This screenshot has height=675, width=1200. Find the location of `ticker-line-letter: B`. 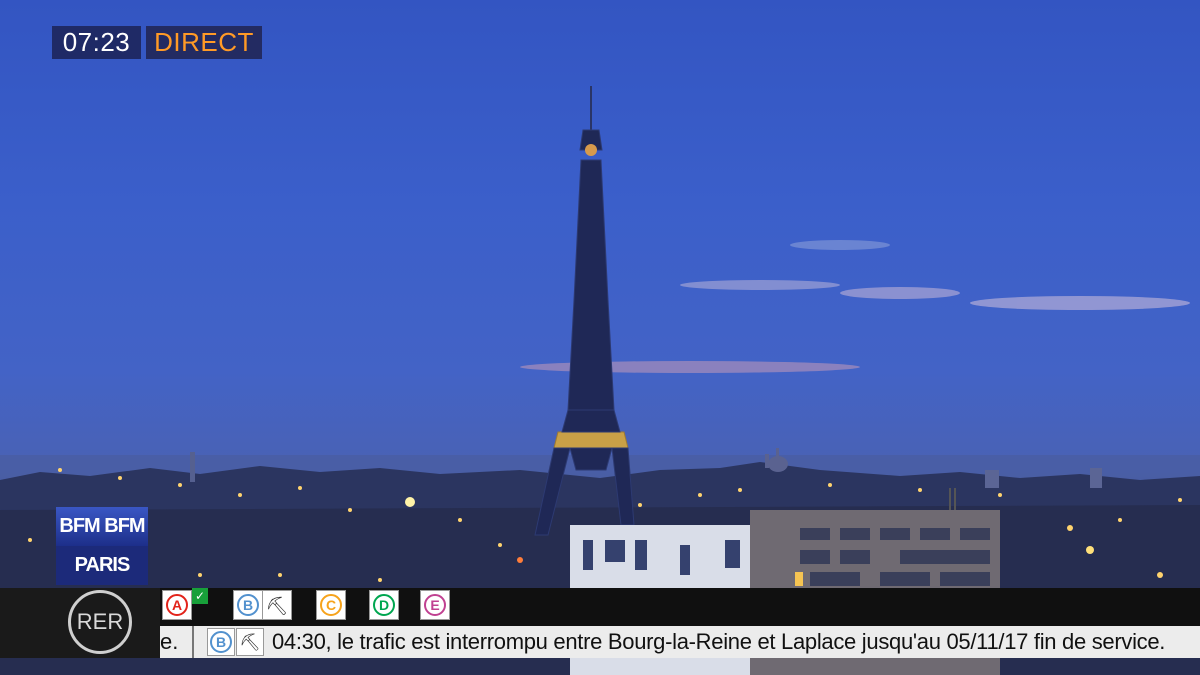

ticker-line-letter: B is located at coordinates (221, 642).